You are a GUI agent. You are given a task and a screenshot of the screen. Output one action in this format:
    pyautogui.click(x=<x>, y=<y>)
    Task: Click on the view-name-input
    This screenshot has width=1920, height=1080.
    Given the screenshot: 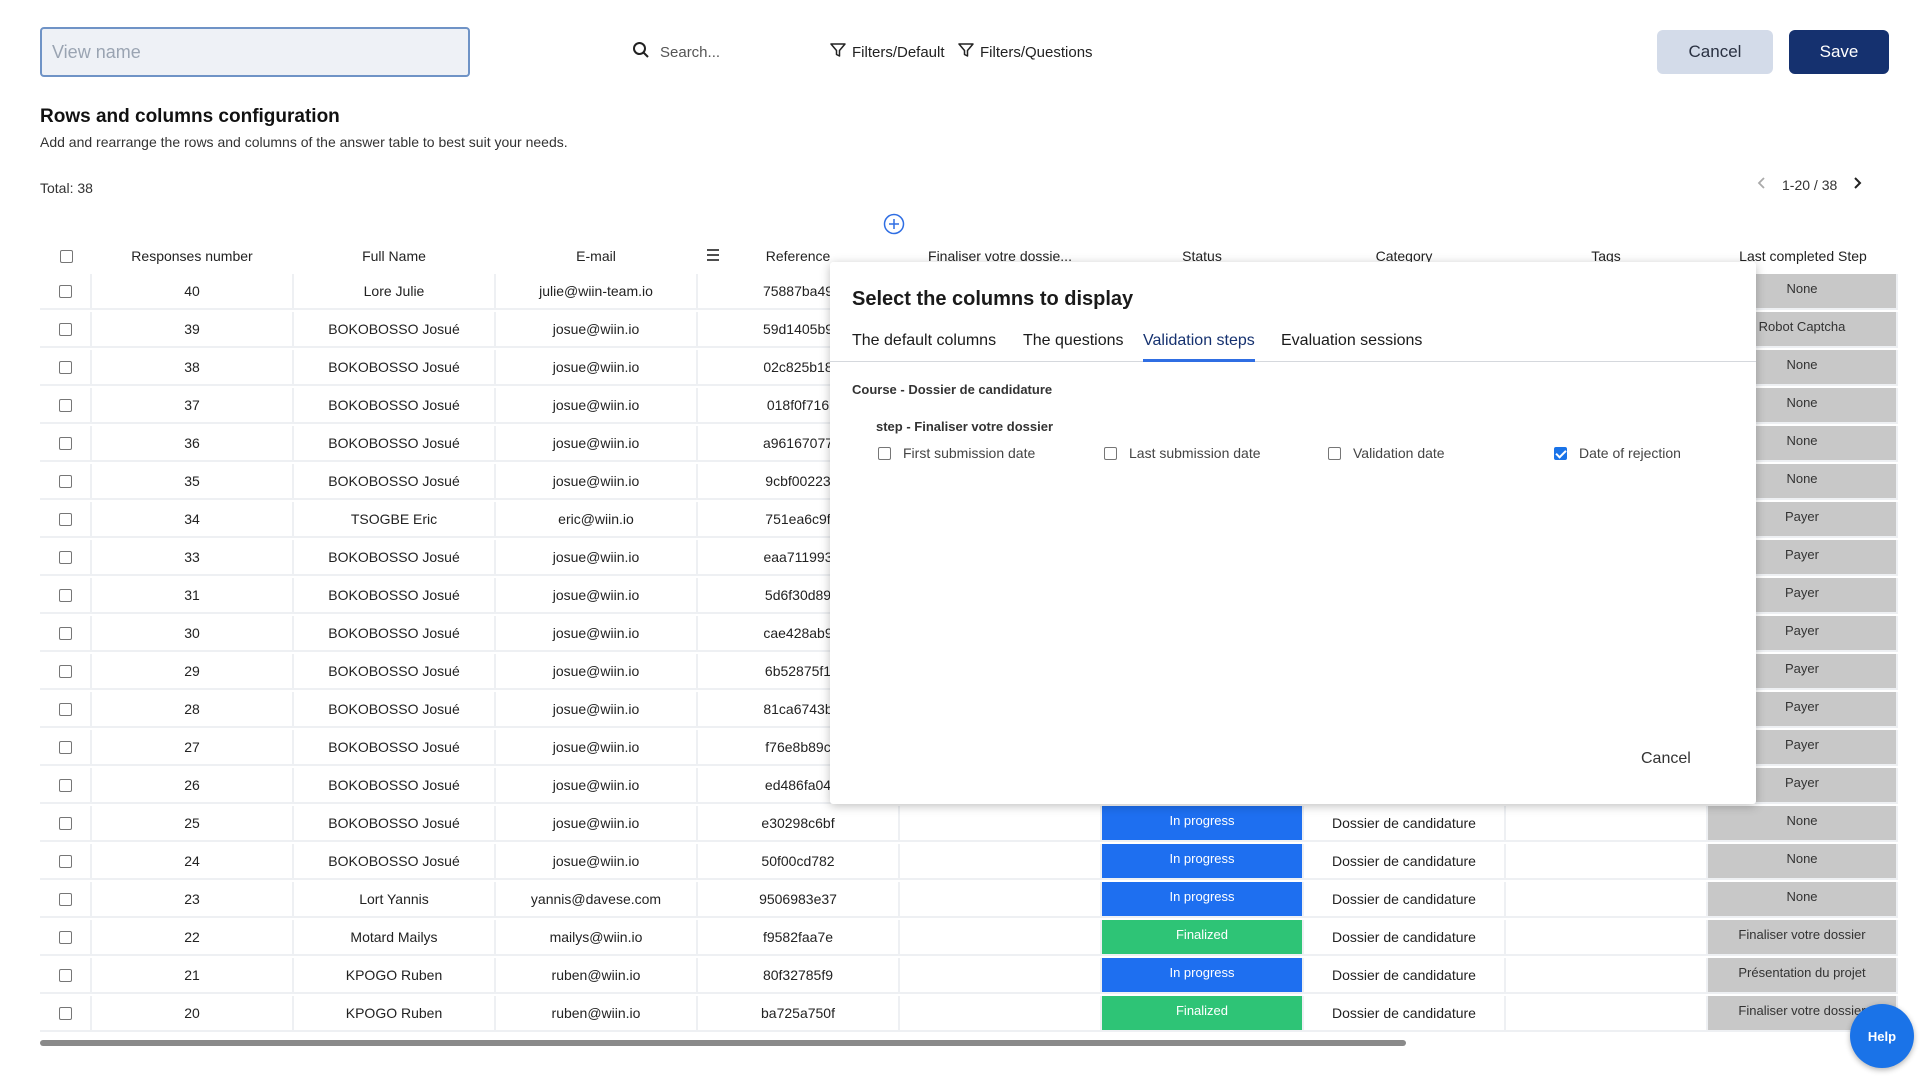 What is the action you would take?
    pyautogui.click(x=255, y=52)
    